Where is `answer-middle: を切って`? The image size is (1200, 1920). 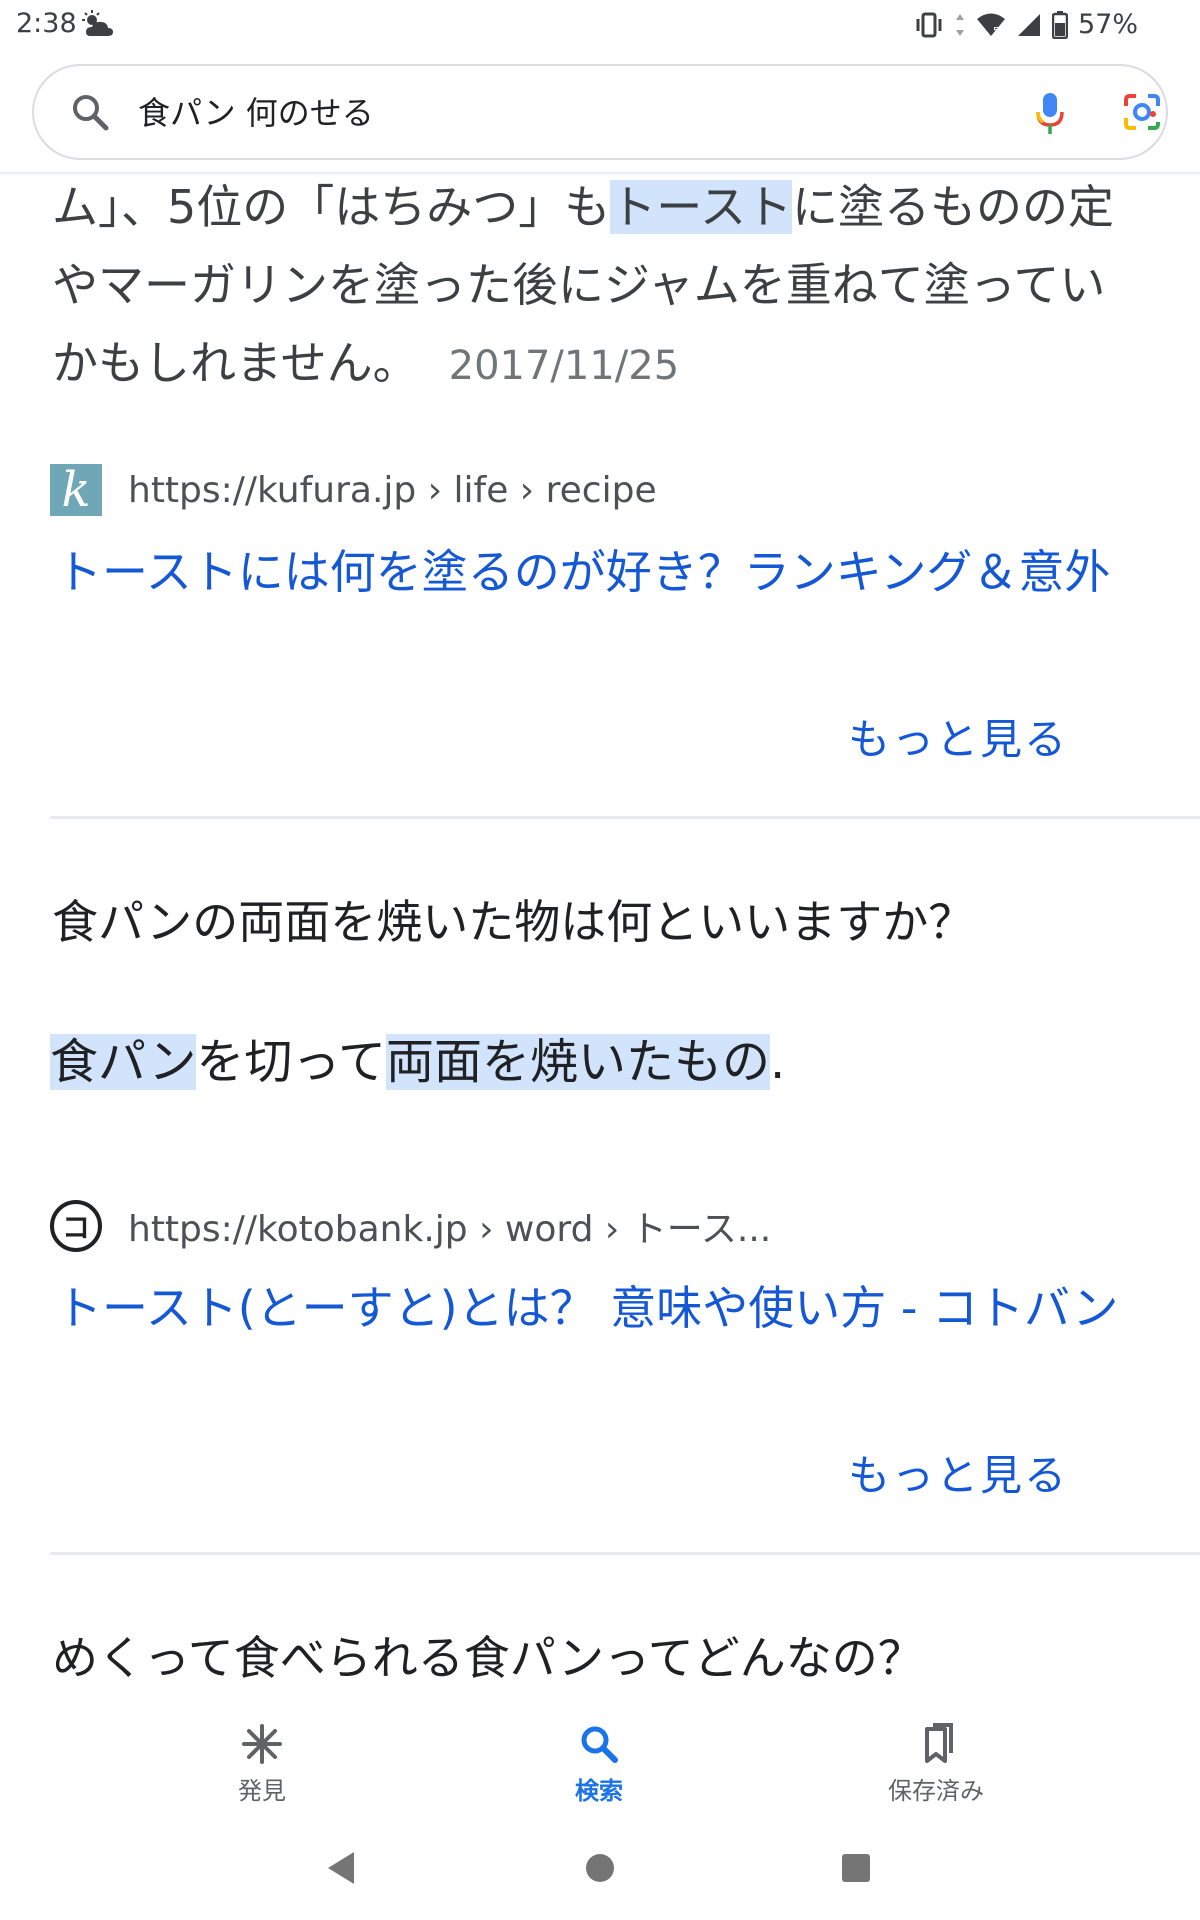
answer-middle: を切って is located at coordinates (291, 1062).